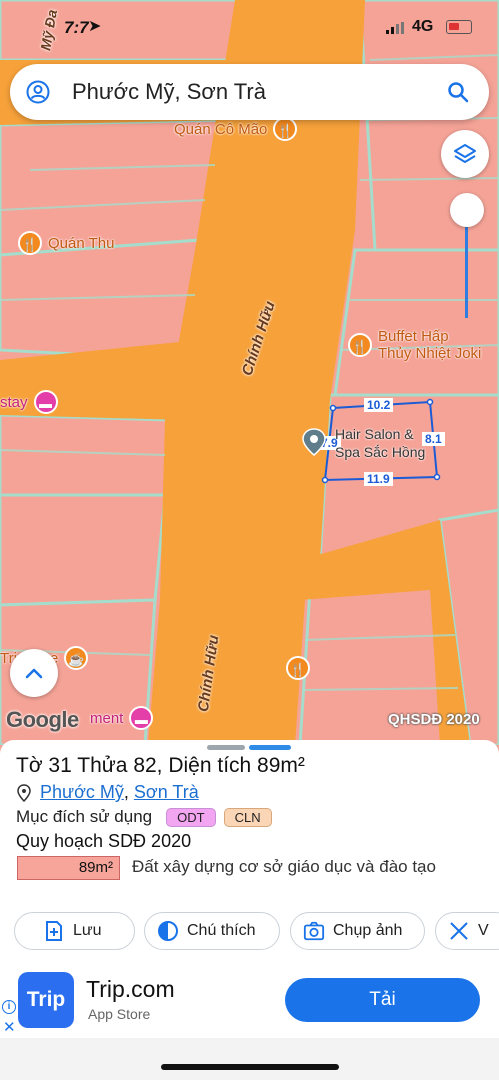  I want to click on layer-name-label: QHSDĐ 2020, so click(434, 719).